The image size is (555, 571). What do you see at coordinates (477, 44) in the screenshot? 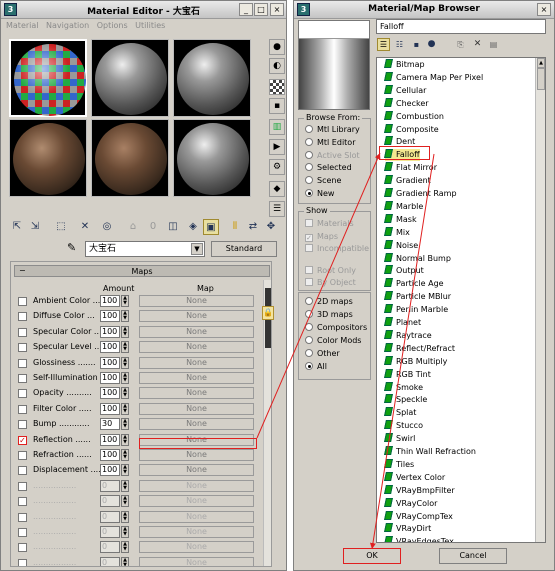
I see `delete-icon: ✕` at bounding box center [477, 44].